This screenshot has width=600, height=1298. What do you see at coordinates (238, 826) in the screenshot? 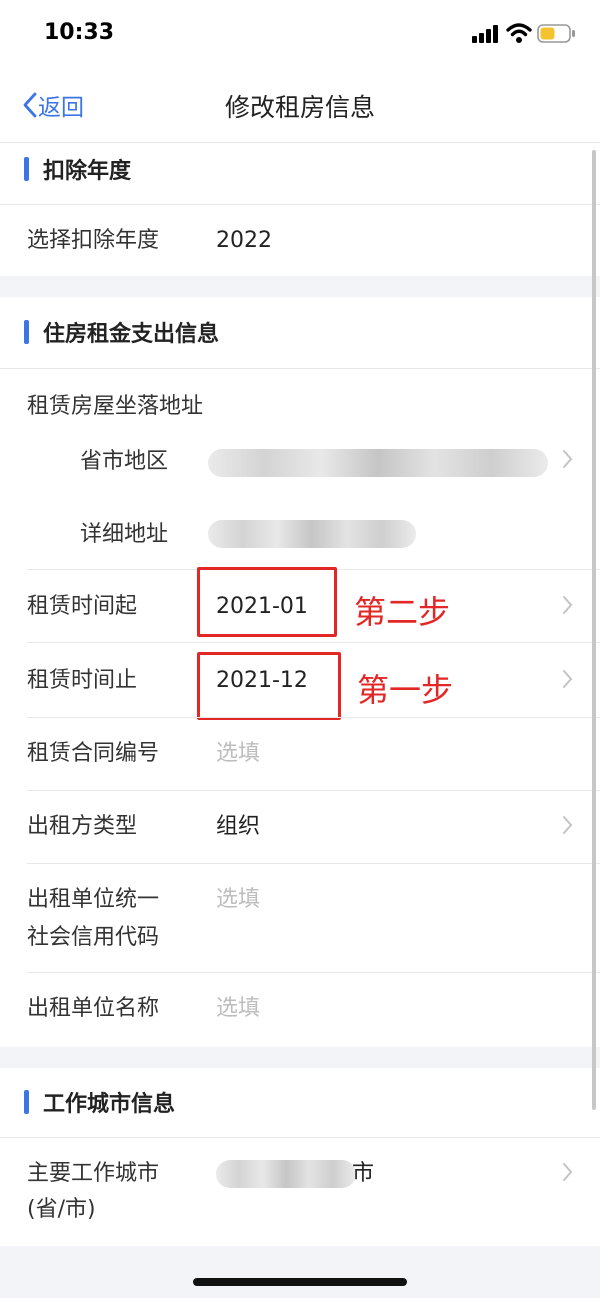
I see `lessor-type-value: 组织` at bounding box center [238, 826].